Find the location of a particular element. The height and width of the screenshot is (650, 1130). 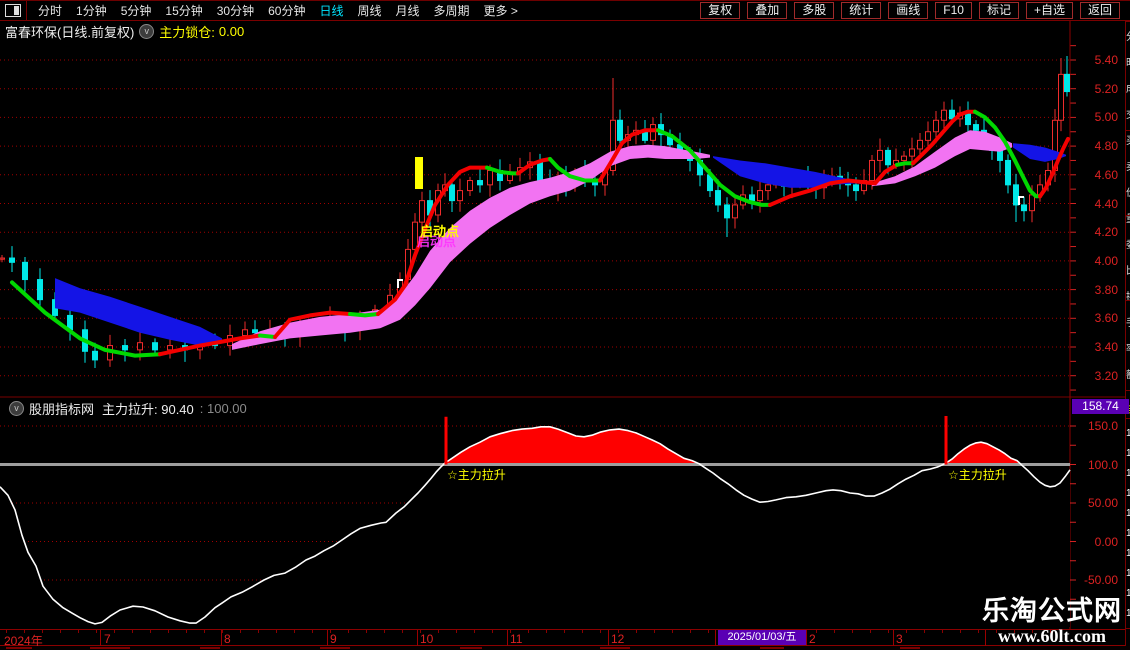

period-tab-周线: 周线 is located at coordinates (369, 10).